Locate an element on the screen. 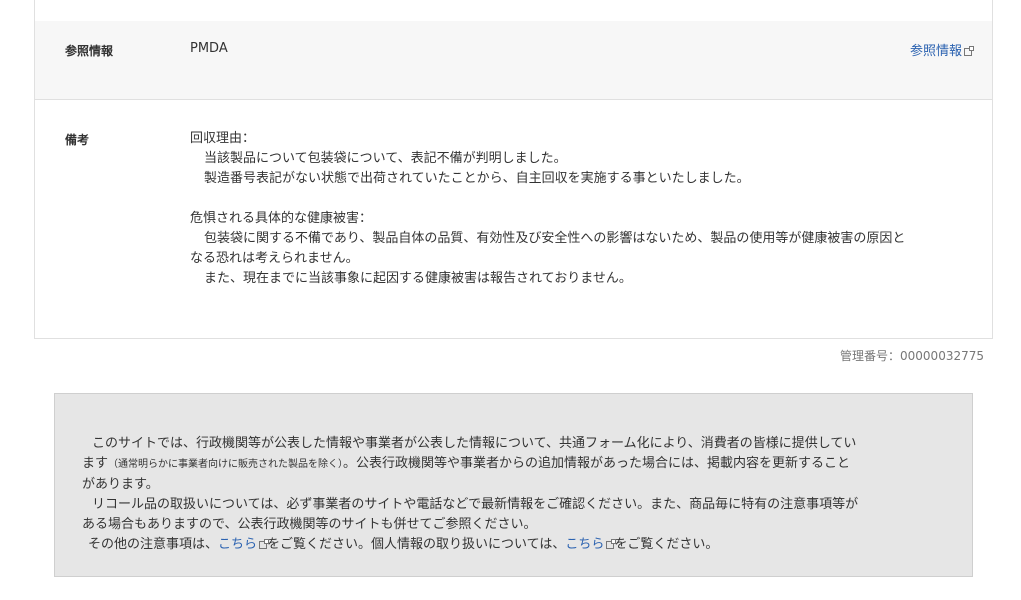  previous-row is located at coordinates (513, 11).